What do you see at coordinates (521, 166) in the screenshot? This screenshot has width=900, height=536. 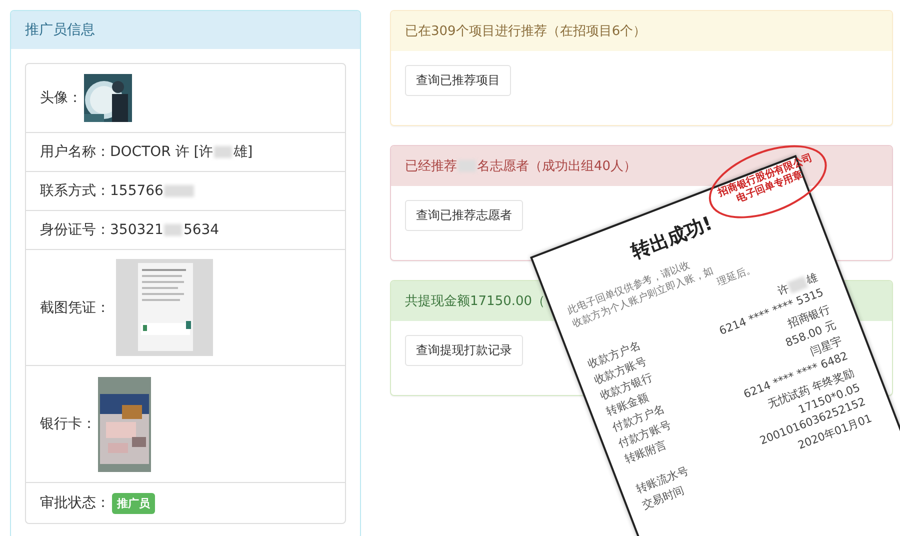 I see `panel-title: 已经推荐 名志愿者（成功出组40人）` at bounding box center [521, 166].